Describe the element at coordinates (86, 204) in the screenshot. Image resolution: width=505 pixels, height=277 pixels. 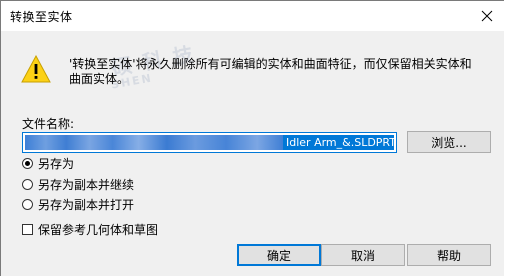
I see `radio-label: 另存为副本并打开` at that location.